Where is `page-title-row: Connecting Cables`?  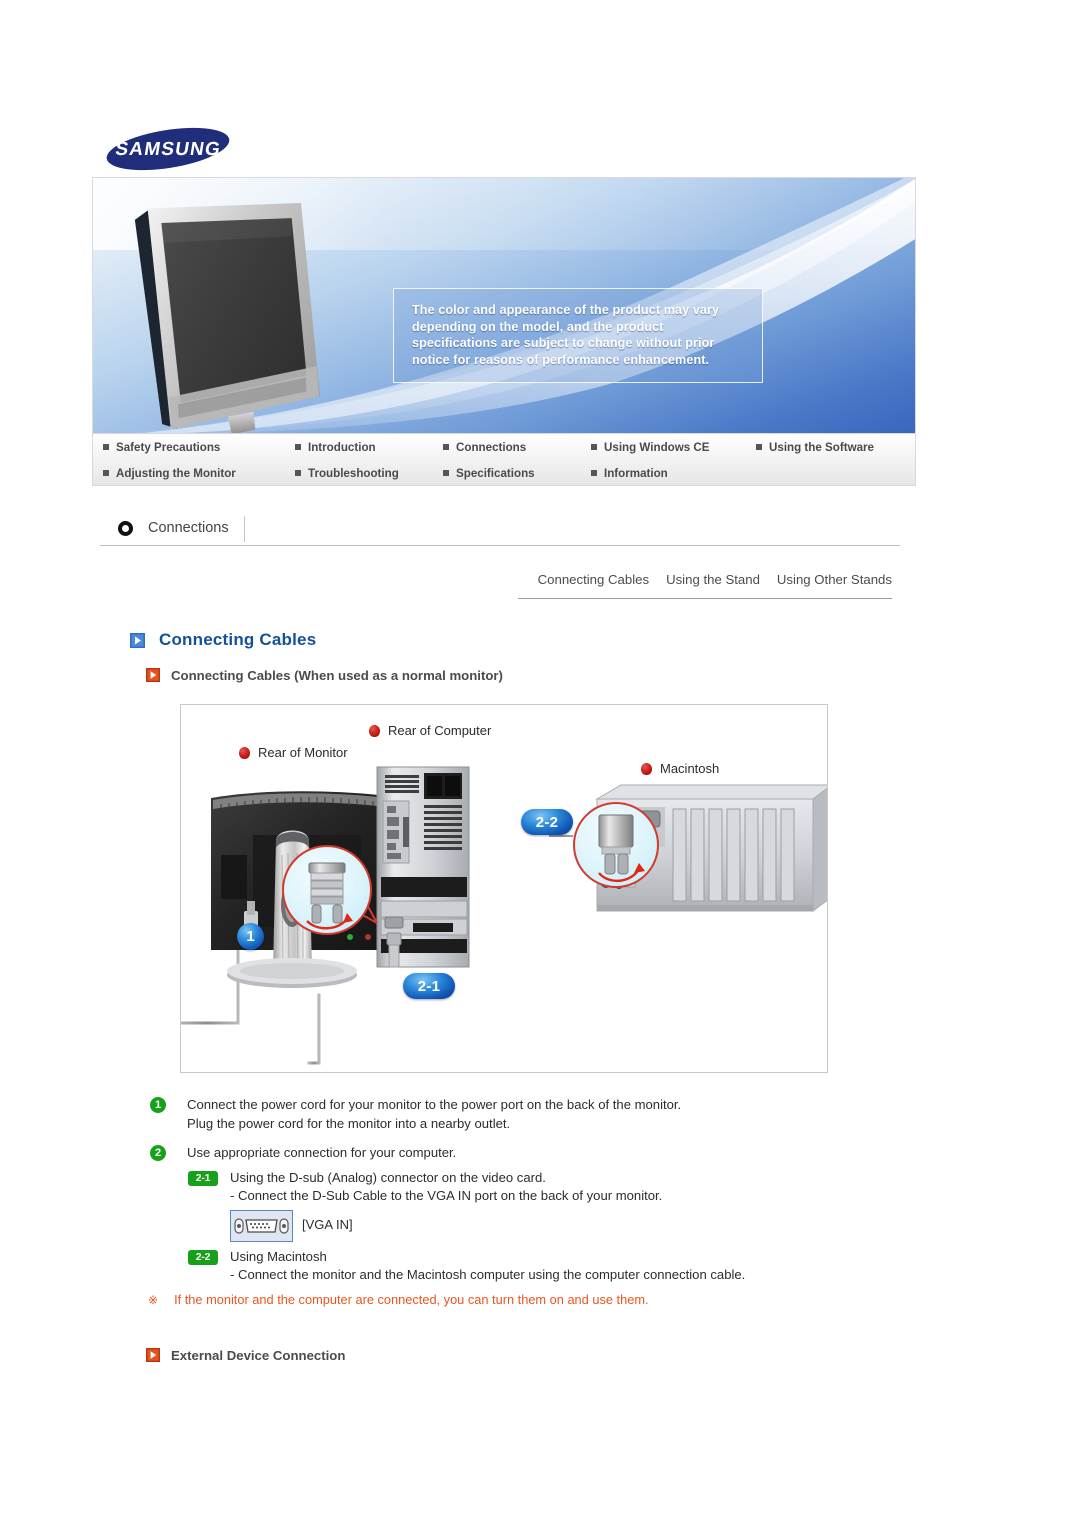
page-title-row: Connecting Cables is located at coordinates (223, 640).